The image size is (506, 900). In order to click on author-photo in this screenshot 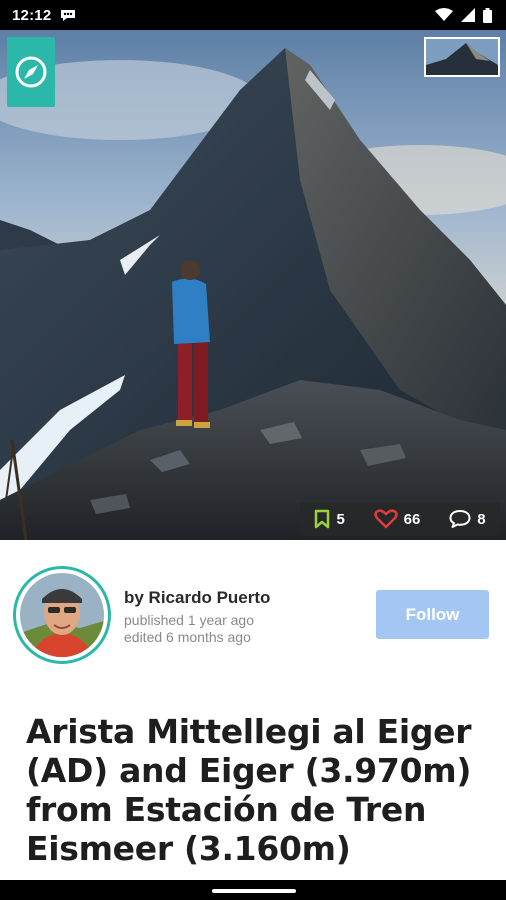, I will do `click(62, 615)`.